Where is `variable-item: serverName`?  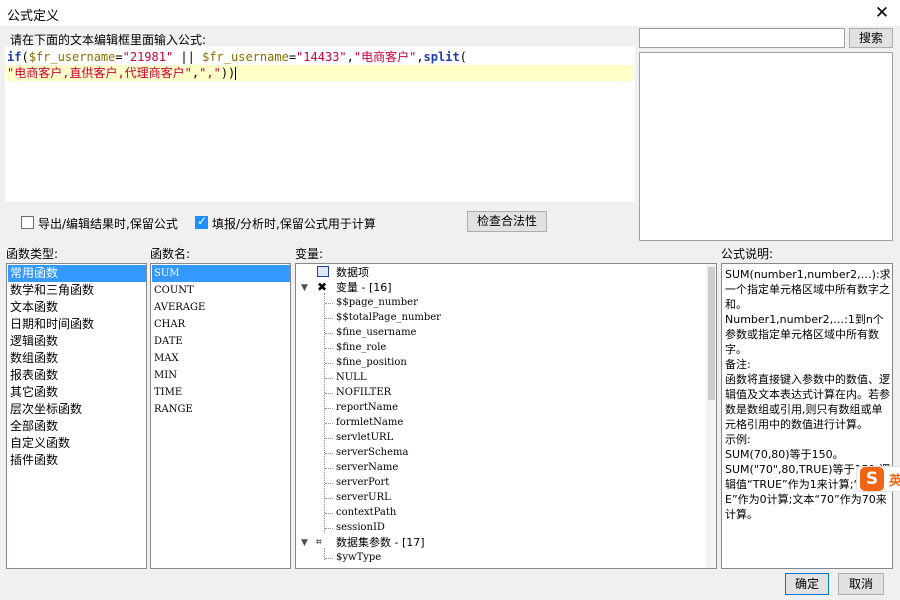 variable-item: serverName is located at coordinates (367, 467).